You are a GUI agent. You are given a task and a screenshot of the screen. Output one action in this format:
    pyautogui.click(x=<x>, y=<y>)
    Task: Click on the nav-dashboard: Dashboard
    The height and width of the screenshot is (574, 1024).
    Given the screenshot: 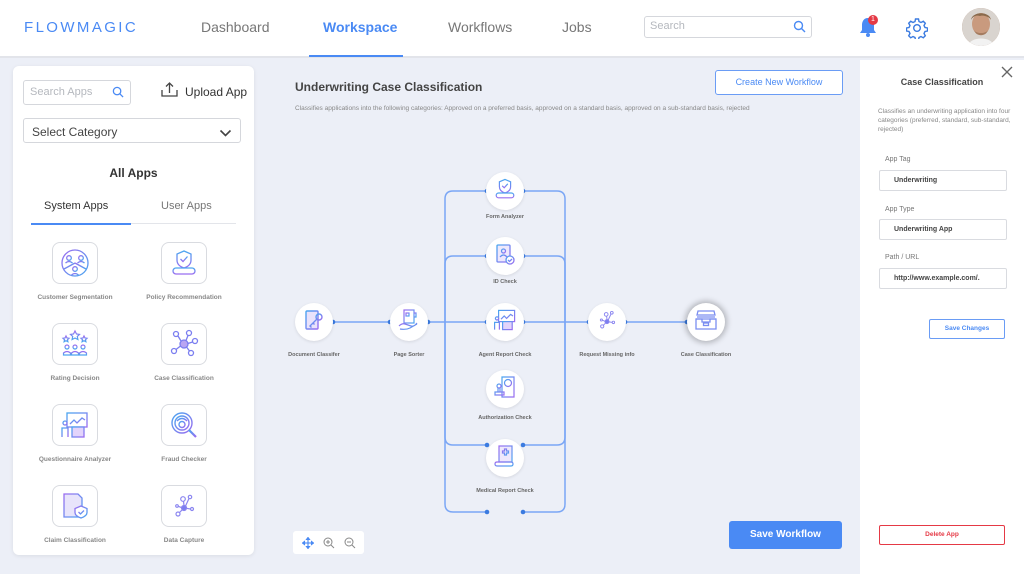 What is the action you would take?
    pyautogui.click(x=235, y=27)
    